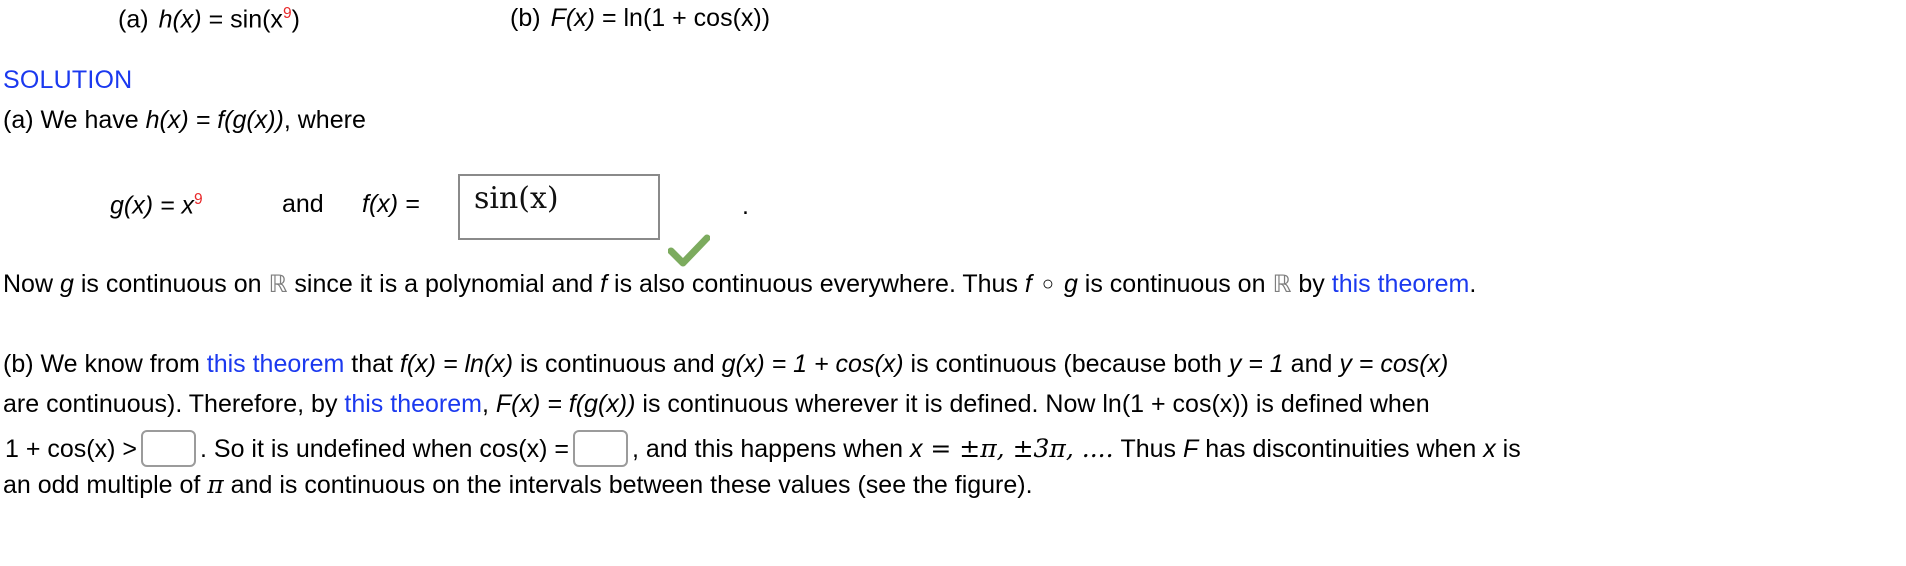 The height and width of the screenshot is (566, 1906). I want to click on correct-check-icon, so click(689, 251).